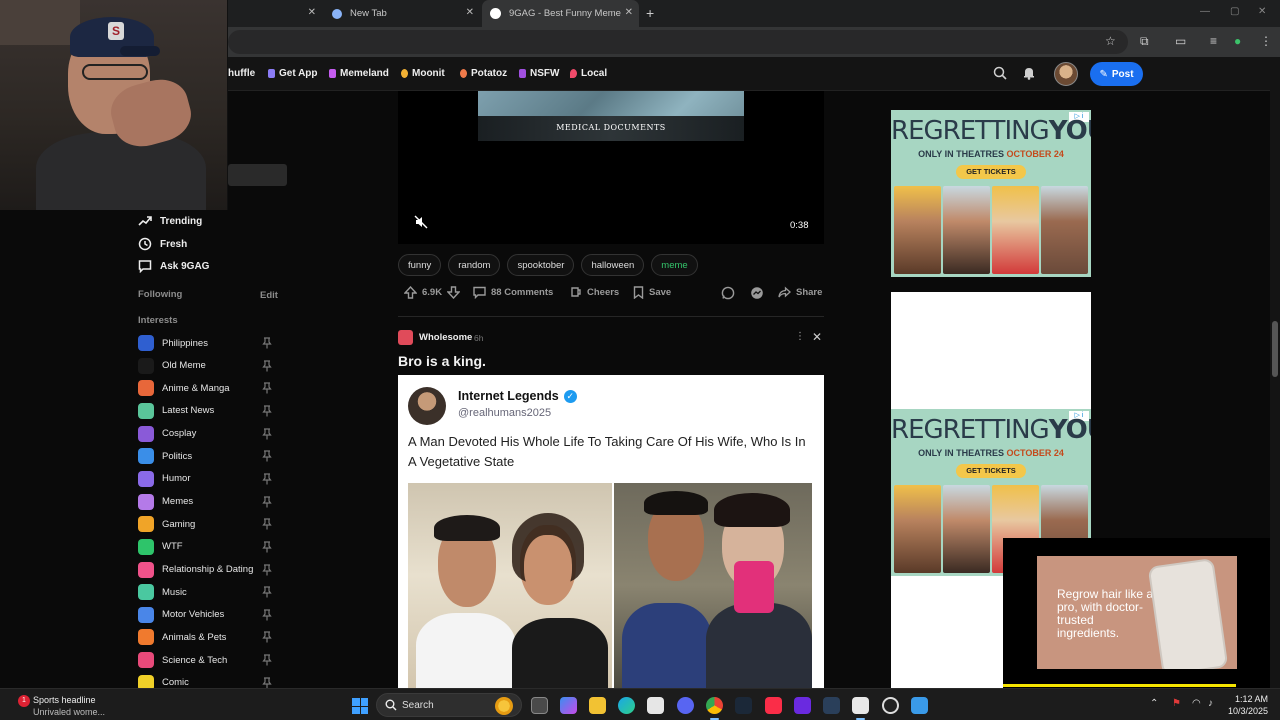 The width and height of the screenshot is (1280, 720). I want to click on sidebar-item-fresh: Fresh, so click(162, 244).